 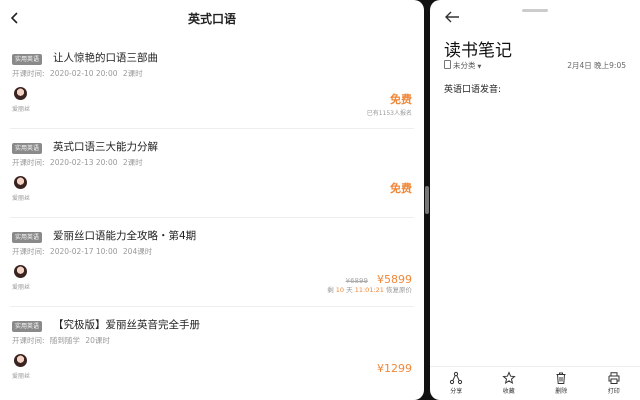 What do you see at coordinates (447, 64) in the screenshot?
I see `folder-icon` at bounding box center [447, 64].